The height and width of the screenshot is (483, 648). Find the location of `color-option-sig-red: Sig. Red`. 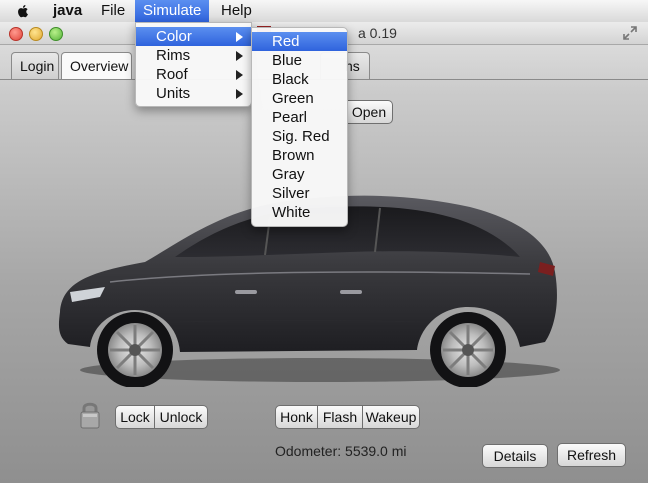

color-option-sig-red: Sig. Red is located at coordinates (299, 136).